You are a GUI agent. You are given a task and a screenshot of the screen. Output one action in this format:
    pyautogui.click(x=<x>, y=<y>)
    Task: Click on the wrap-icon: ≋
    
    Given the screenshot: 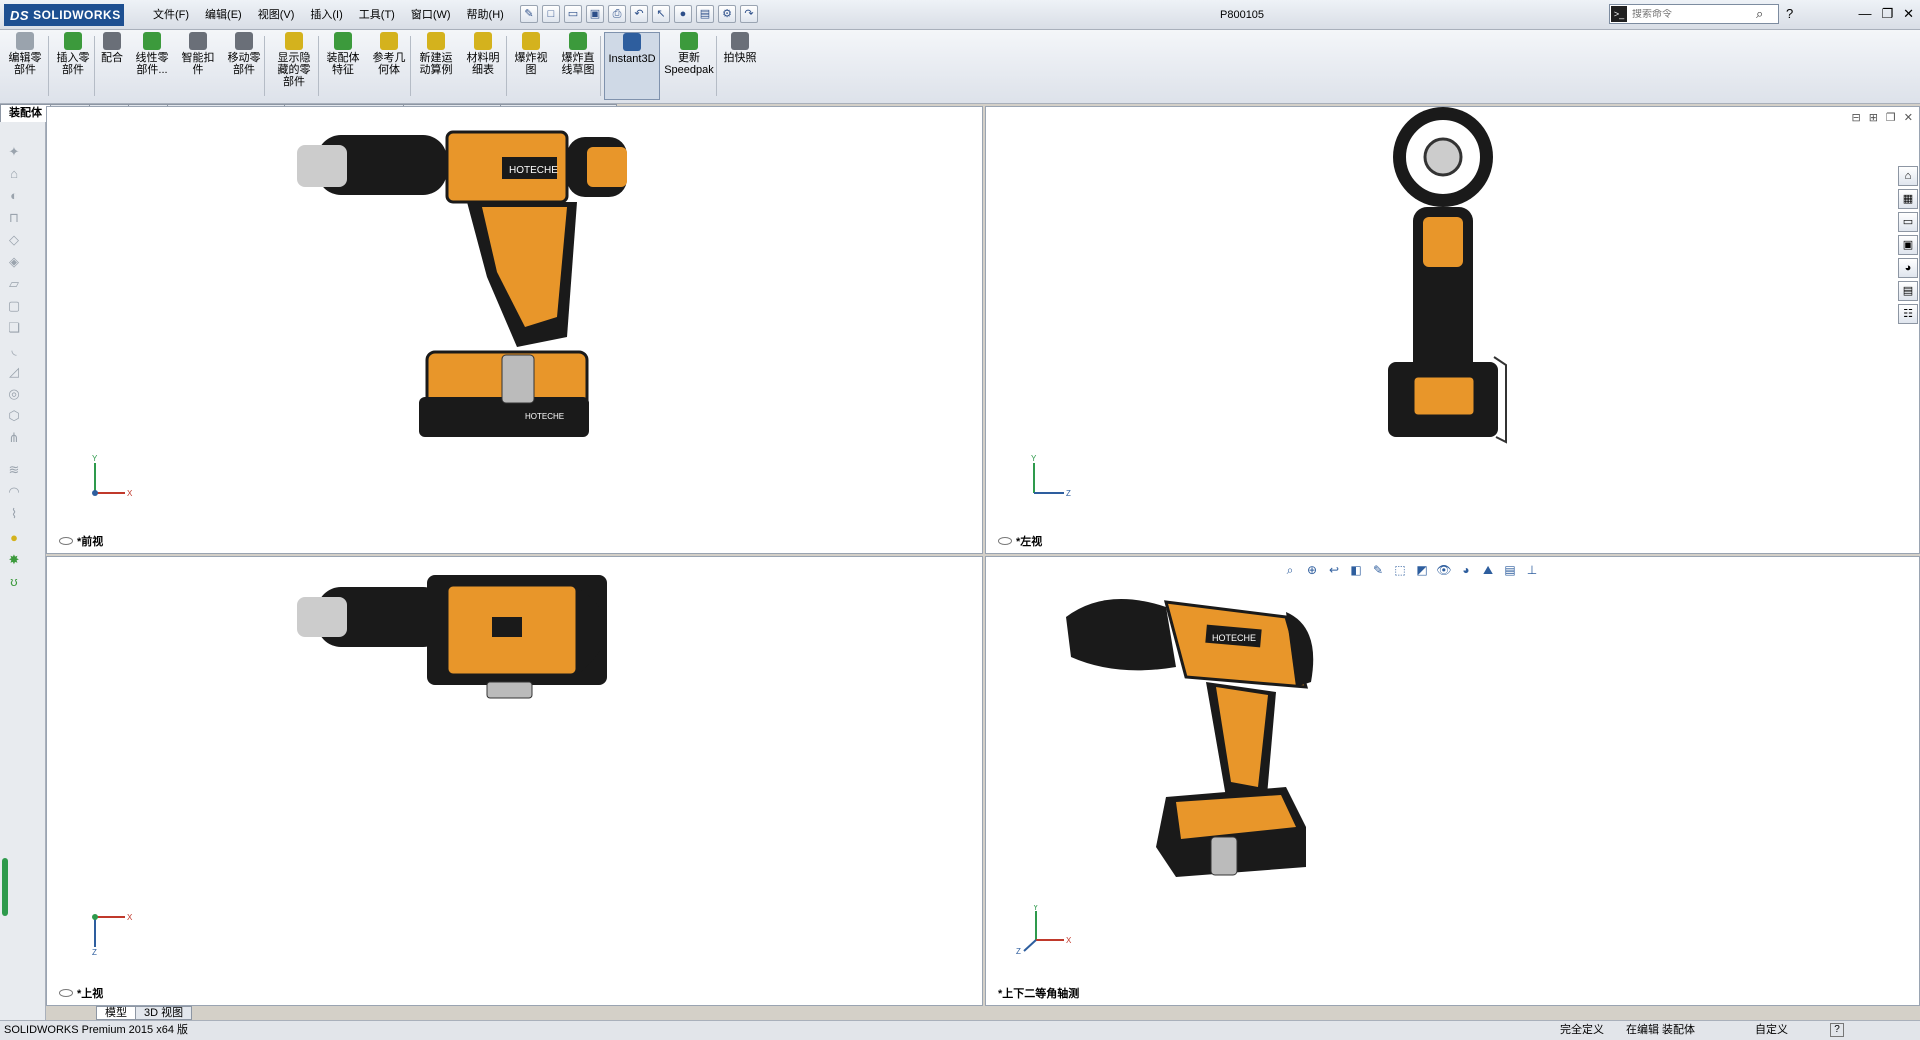 What is the action you would take?
    pyautogui.click(x=14, y=470)
    